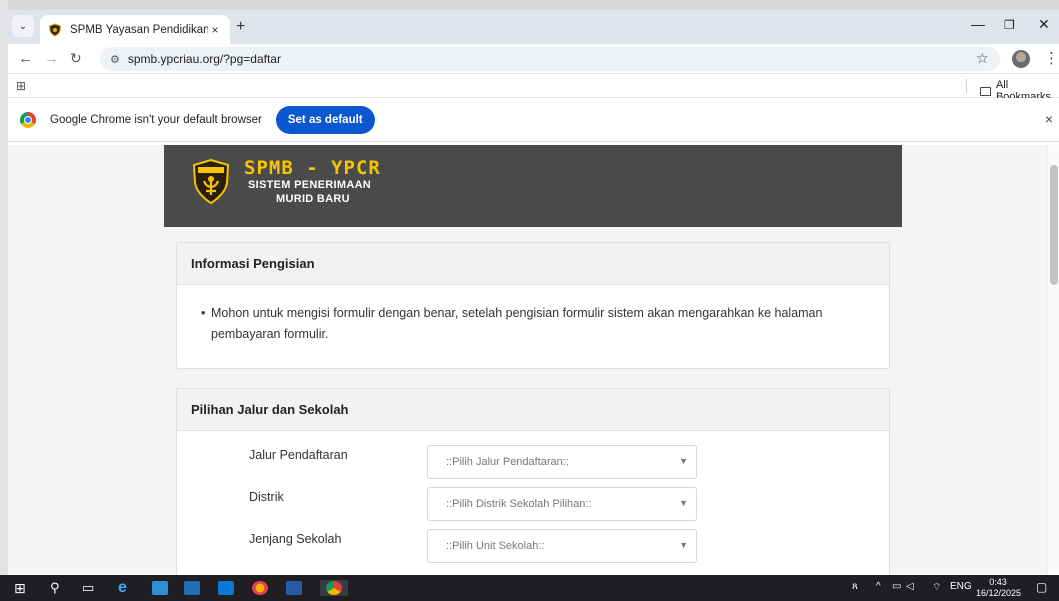 This screenshot has width=1059, height=601. I want to click on file-explorer-icon, so click(192, 588).